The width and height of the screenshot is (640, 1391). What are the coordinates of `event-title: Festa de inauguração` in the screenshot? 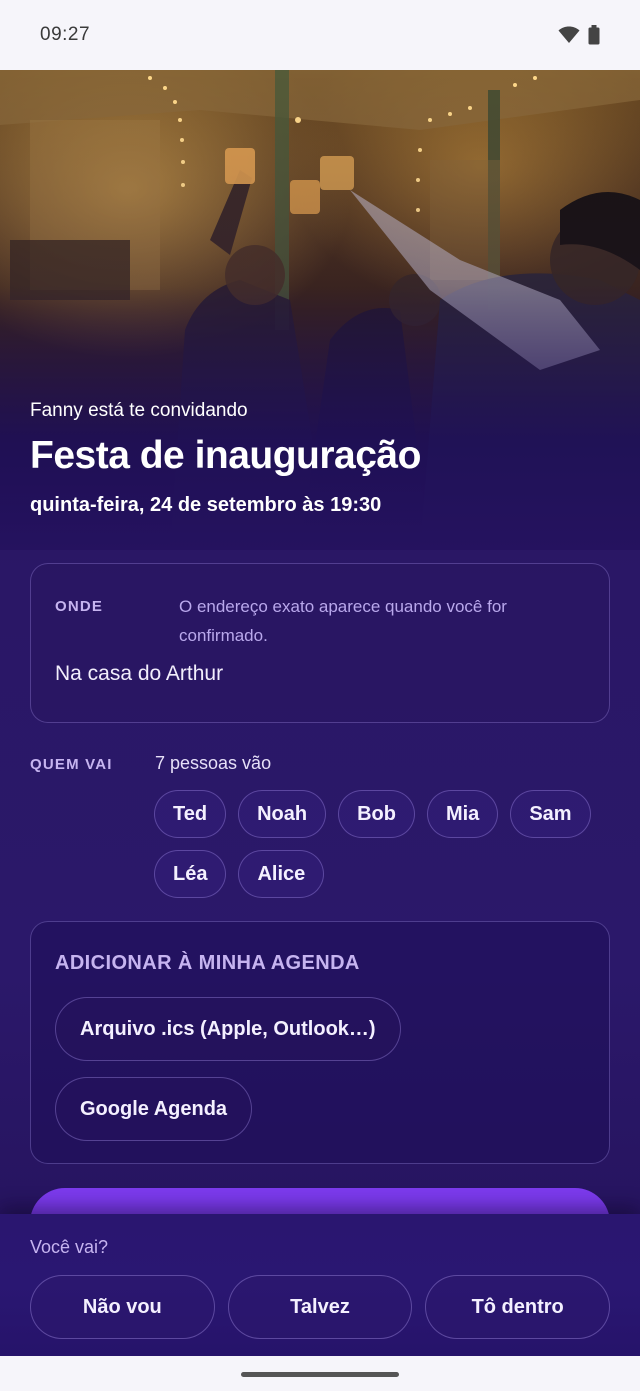 It's located at (225, 455).